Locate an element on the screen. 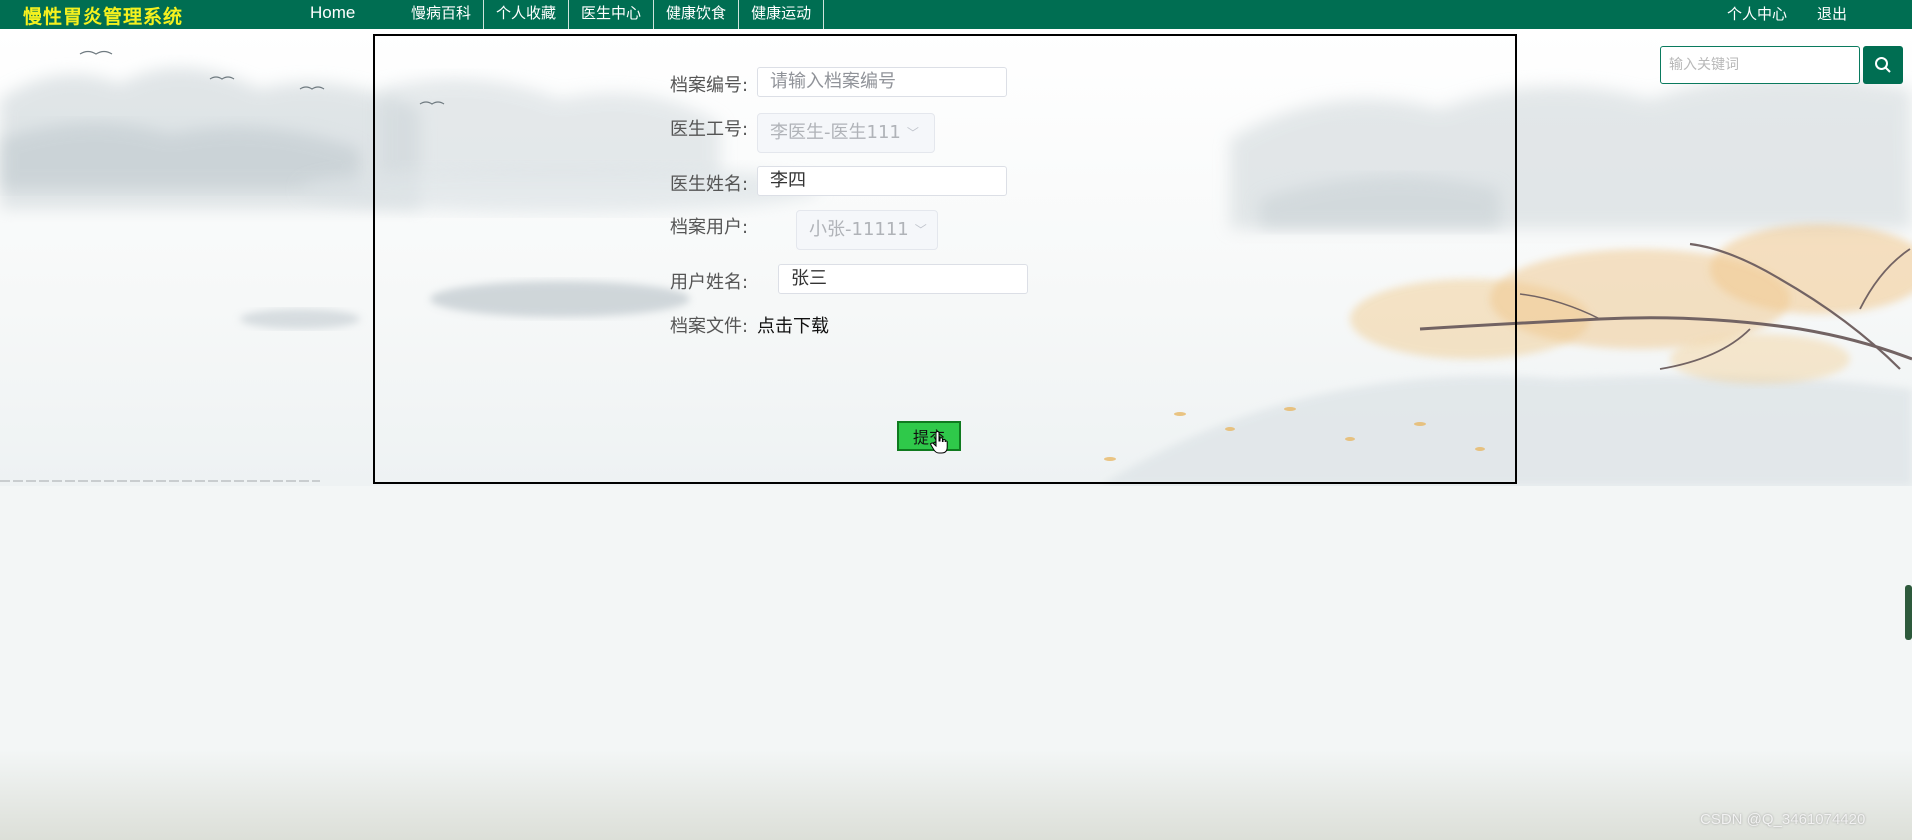 The image size is (1912, 840). archive-no-label: 档案编号: is located at coordinates (709, 85).